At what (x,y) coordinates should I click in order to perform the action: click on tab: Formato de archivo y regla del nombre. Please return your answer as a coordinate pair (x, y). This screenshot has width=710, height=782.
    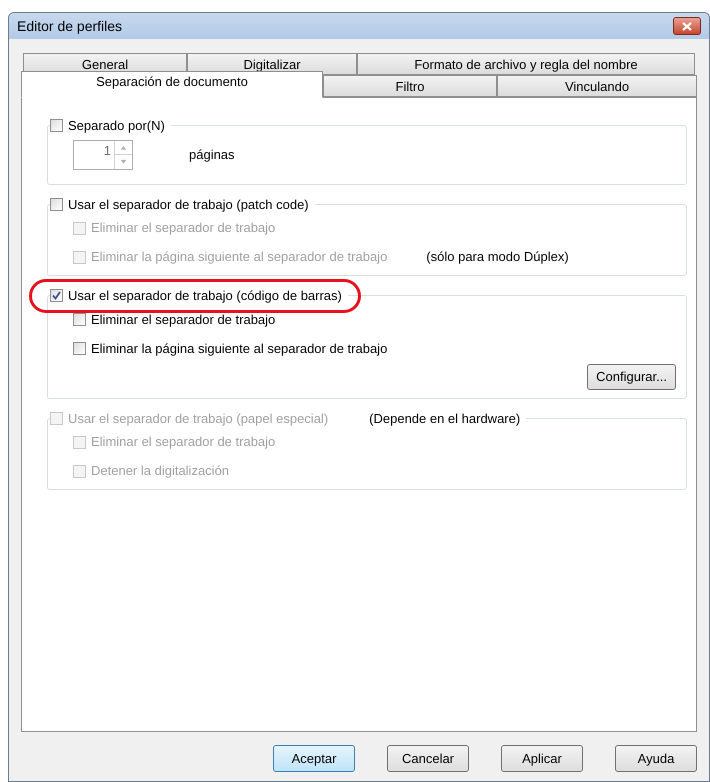
    Looking at the image, I should click on (526, 64).